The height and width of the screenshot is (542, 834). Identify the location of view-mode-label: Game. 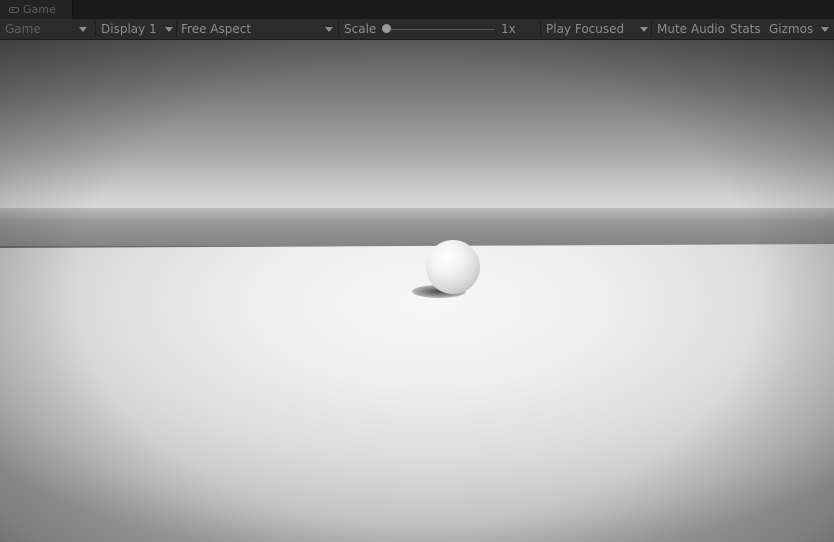
(23, 29).